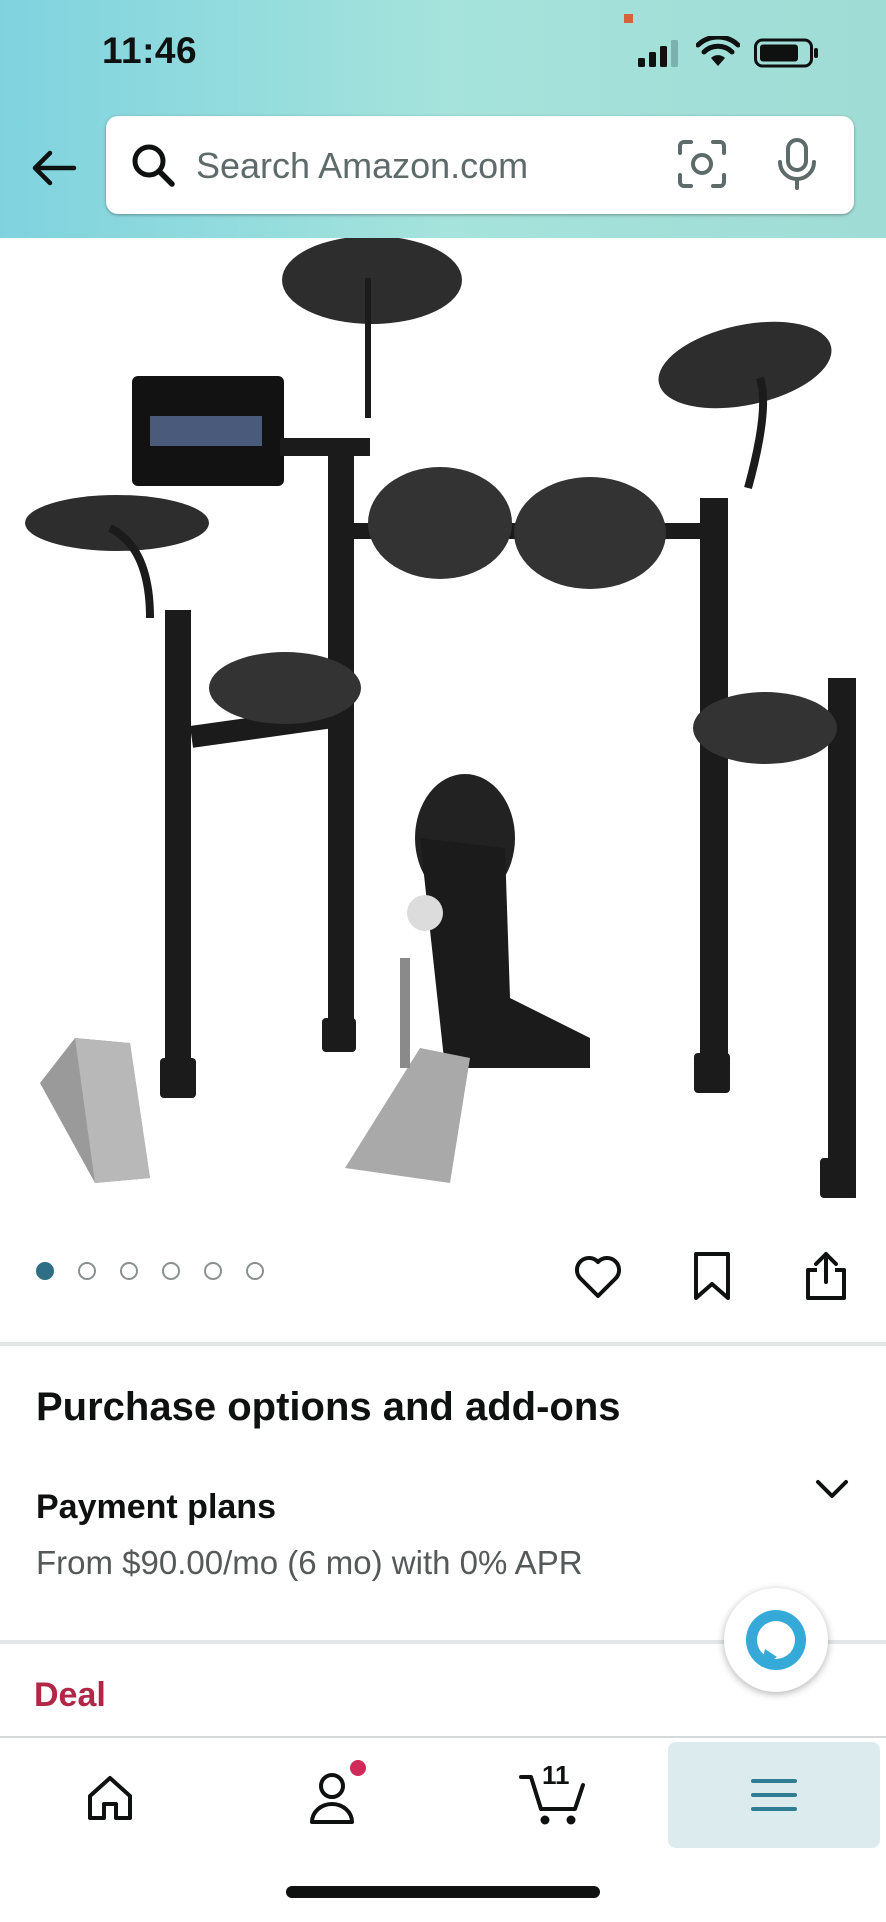  I want to click on nav-home, so click(110, 1798).